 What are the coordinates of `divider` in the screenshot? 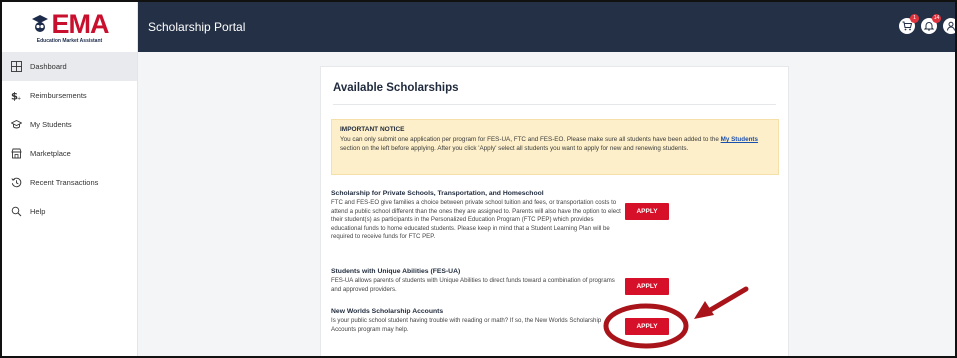 It's located at (554, 104).